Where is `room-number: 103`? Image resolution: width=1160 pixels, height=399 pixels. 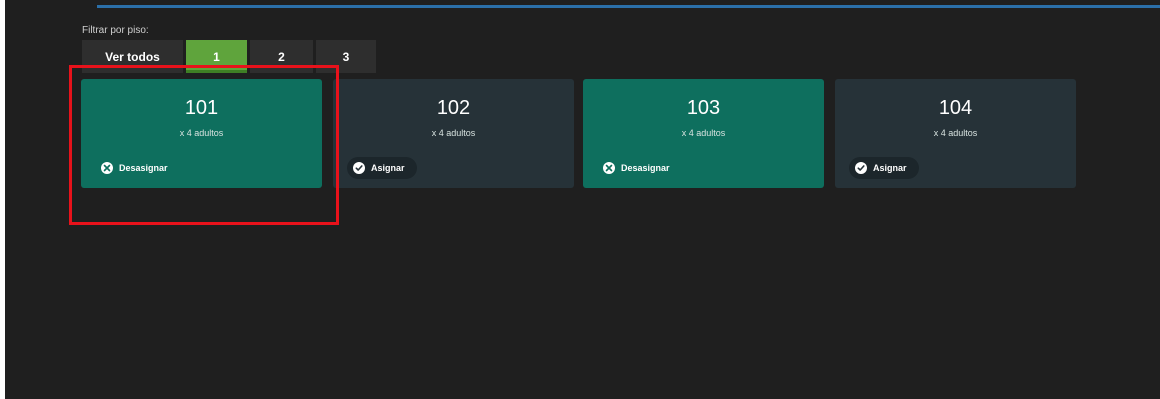
room-number: 103 is located at coordinates (703, 108).